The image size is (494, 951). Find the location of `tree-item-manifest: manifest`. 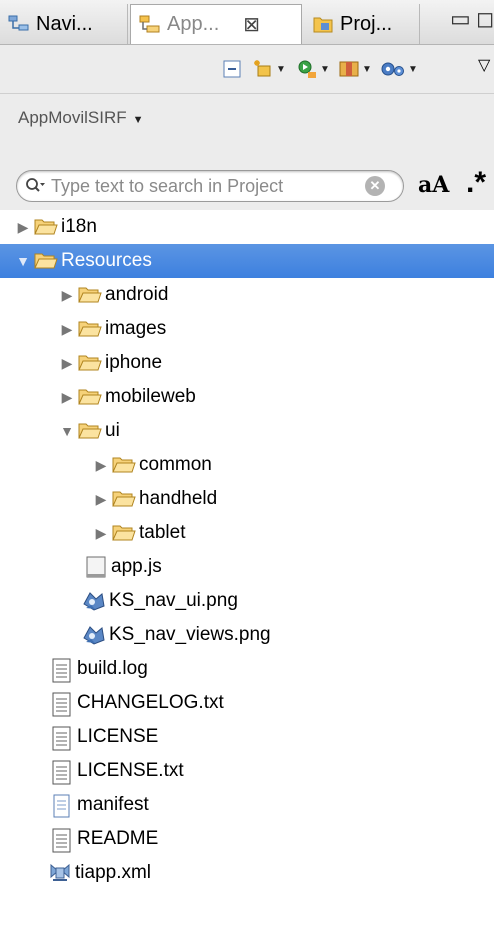

tree-item-manifest: manifest is located at coordinates (247, 805).